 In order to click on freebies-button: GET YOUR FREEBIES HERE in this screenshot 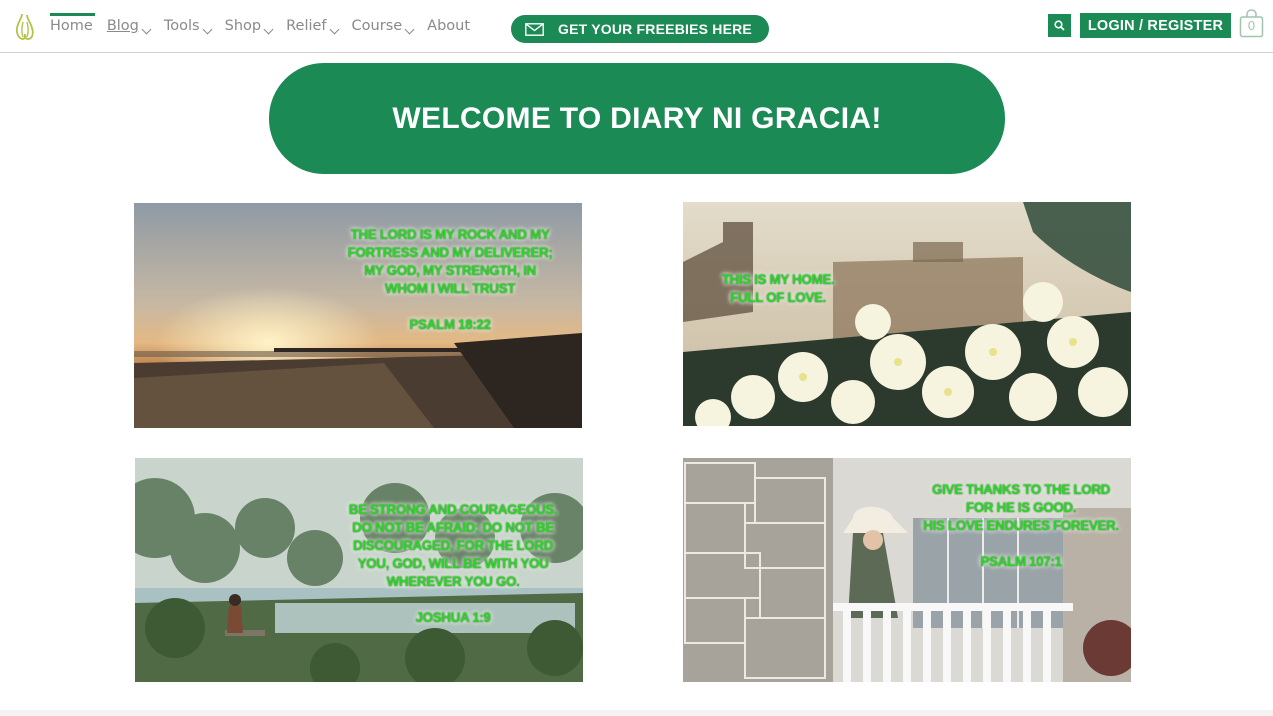, I will do `click(640, 29)`.